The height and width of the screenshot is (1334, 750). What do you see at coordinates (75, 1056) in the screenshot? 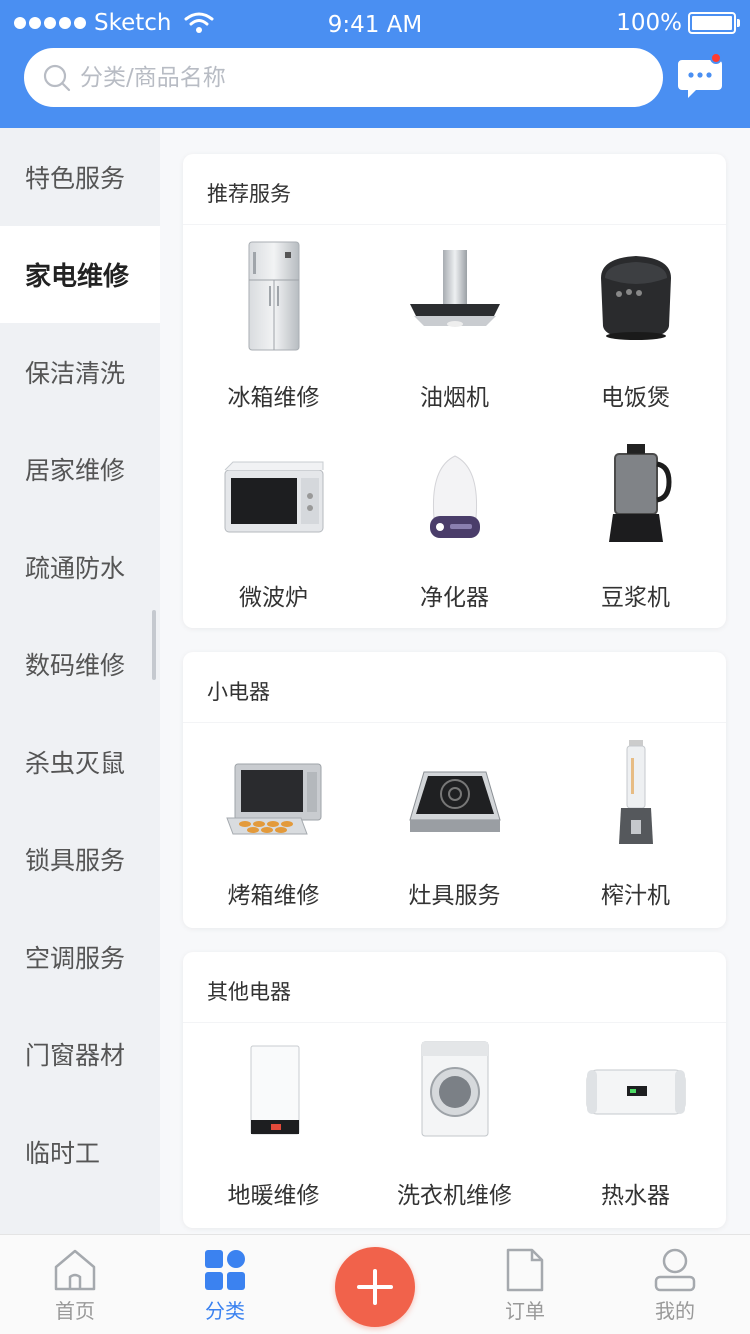
I see `sidebar-item-label: 门窗器材` at bounding box center [75, 1056].